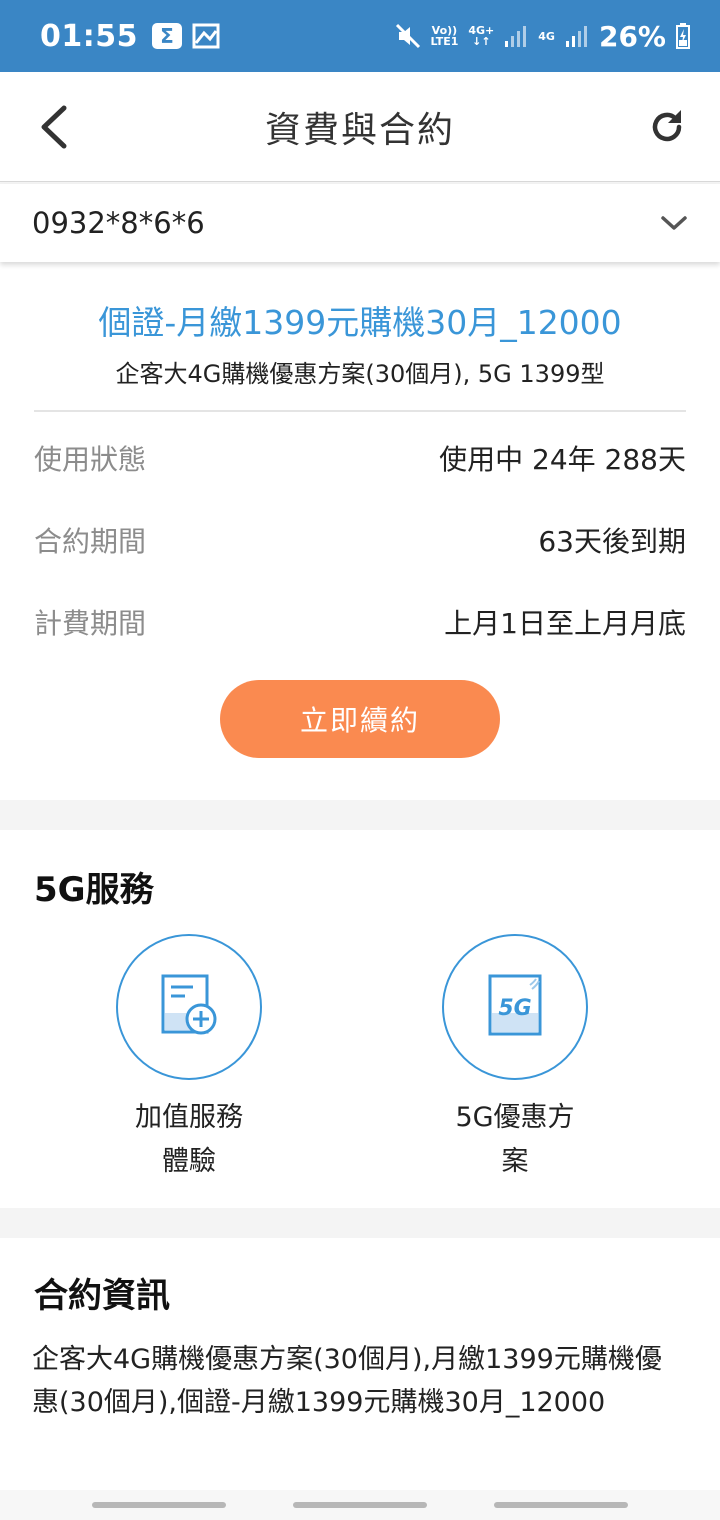 This screenshot has width=720, height=1520. What do you see at coordinates (515, 1161) in the screenshot?
I see `service-label-line: 案` at bounding box center [515, 1161].